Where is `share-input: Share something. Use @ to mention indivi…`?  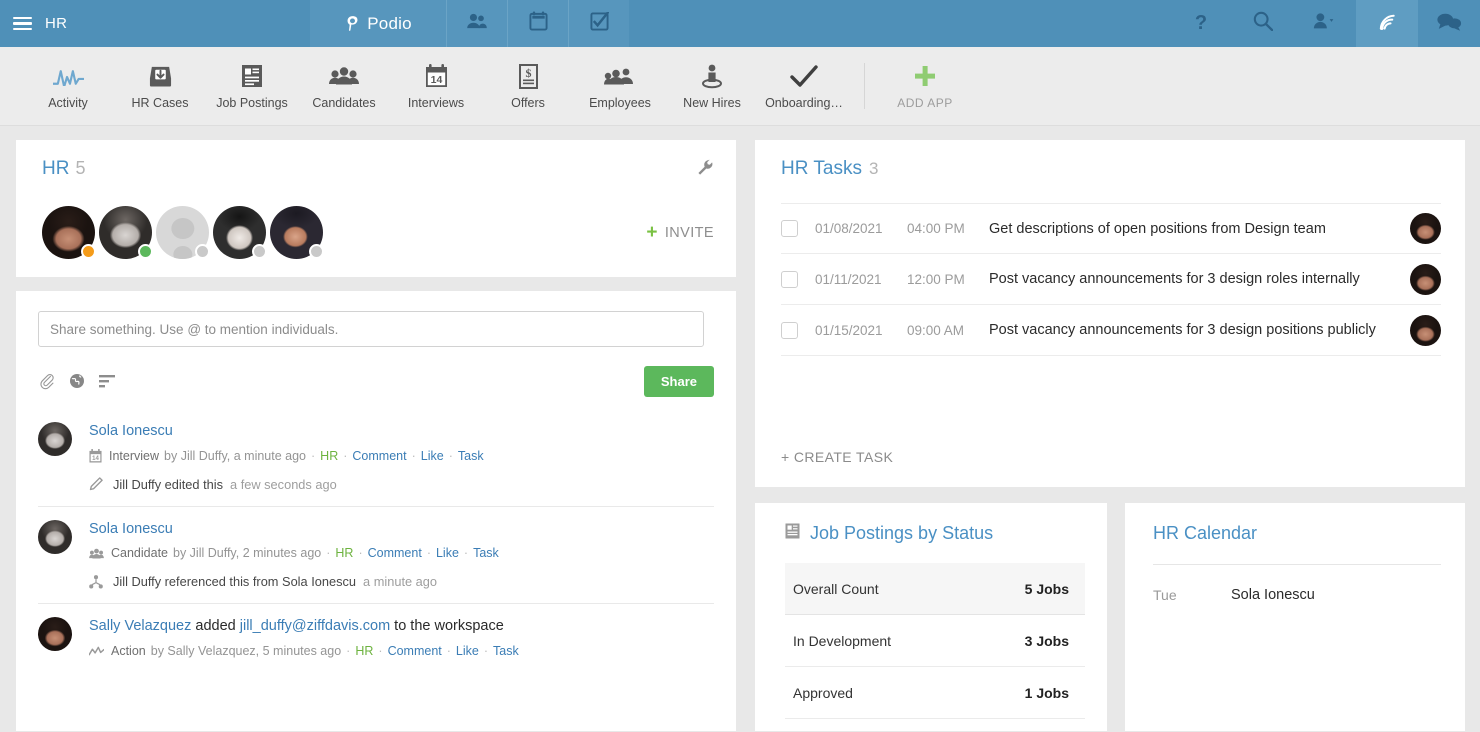
share-input: Share something. Use @ to mention indivi… is located at coordinates (371, 329).